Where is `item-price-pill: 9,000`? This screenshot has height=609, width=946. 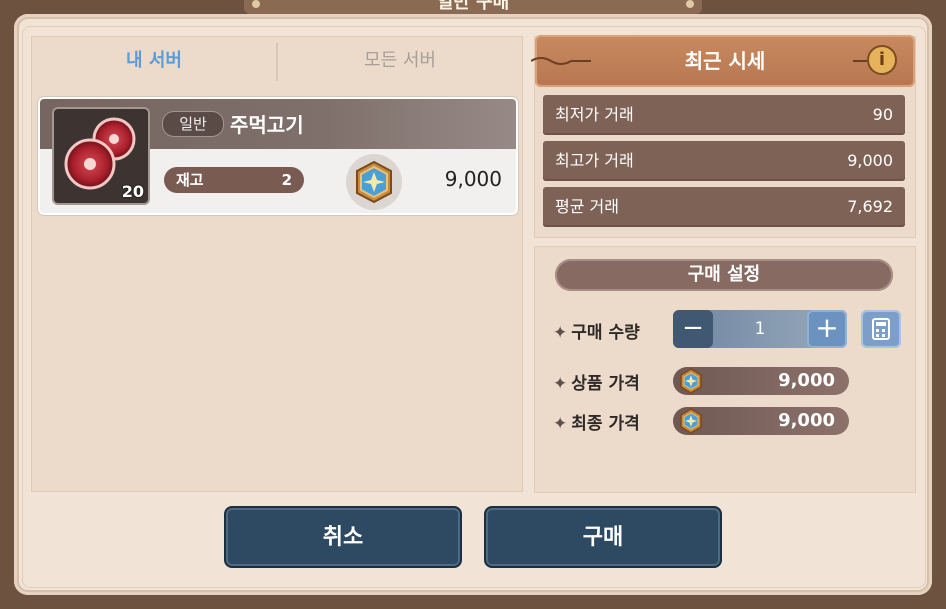 item-price-pill: 9,000 is located at coordinates (761, 381).